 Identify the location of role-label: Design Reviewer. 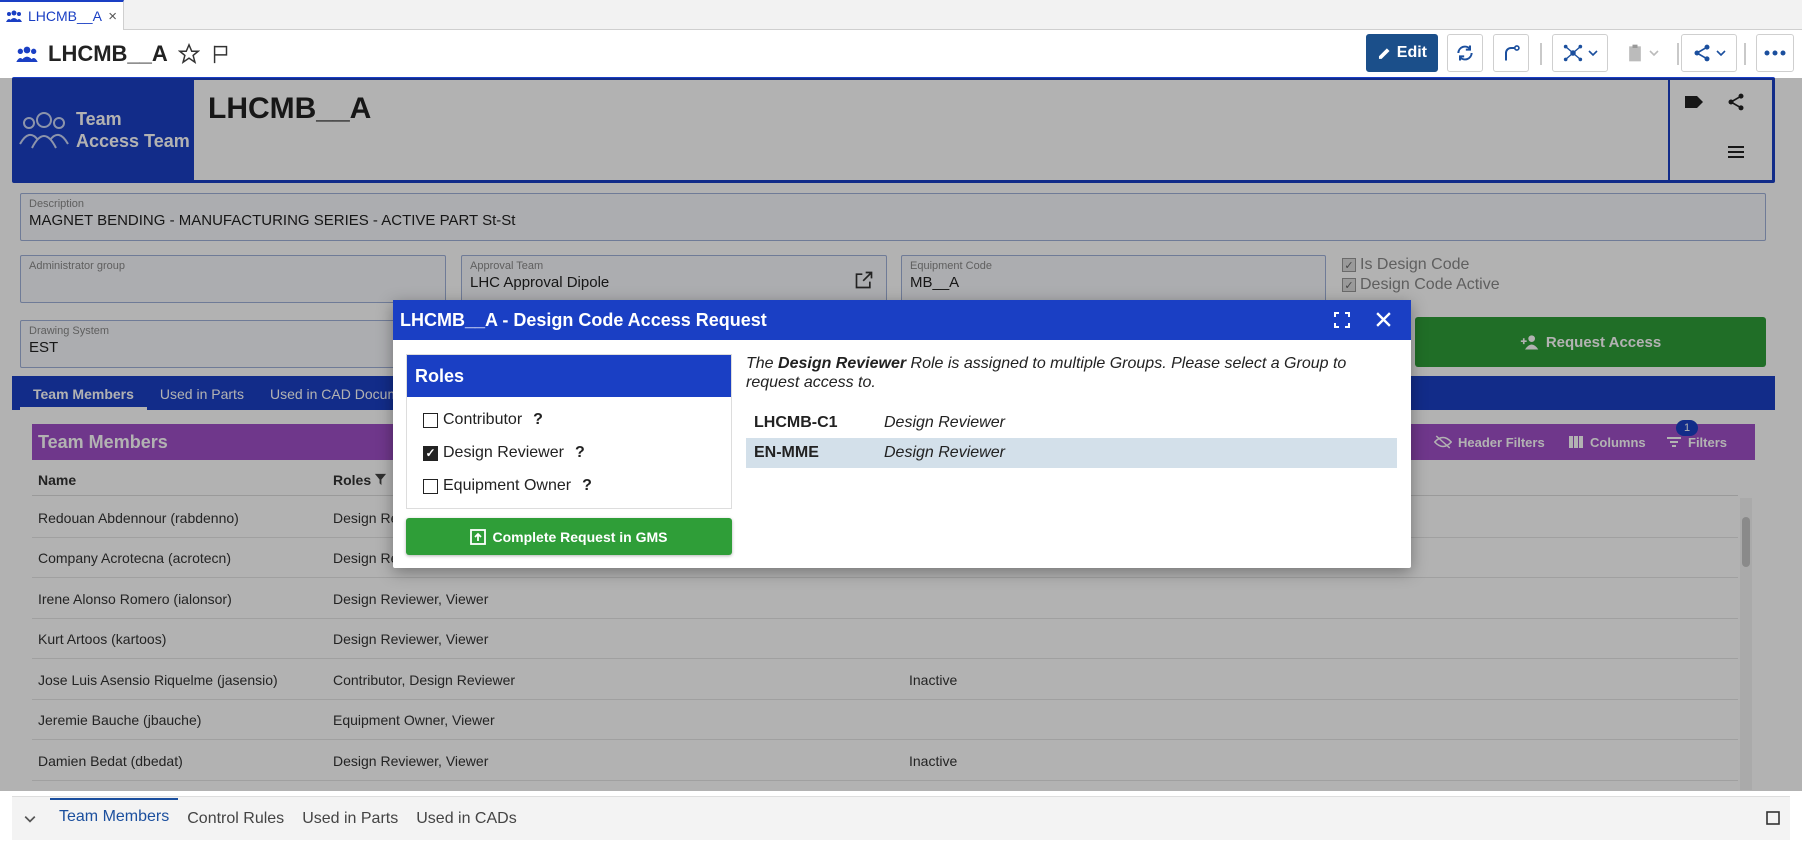
(503, 452).